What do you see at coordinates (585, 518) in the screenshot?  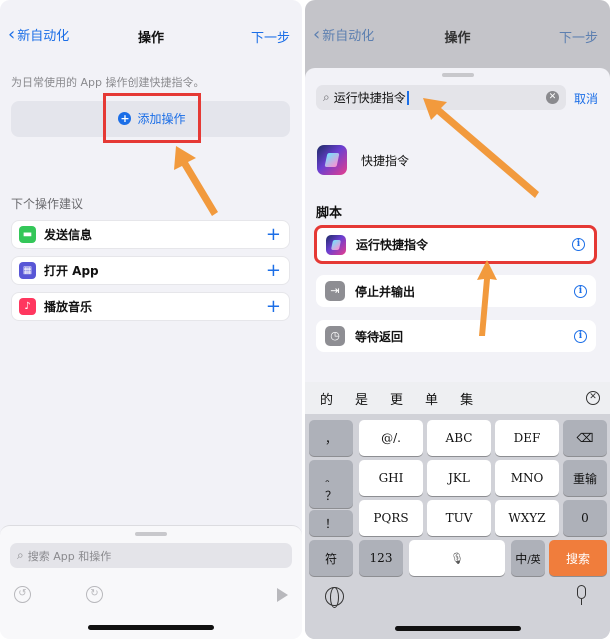 I see `key-zero: 0` at bounding box center [585, 518].